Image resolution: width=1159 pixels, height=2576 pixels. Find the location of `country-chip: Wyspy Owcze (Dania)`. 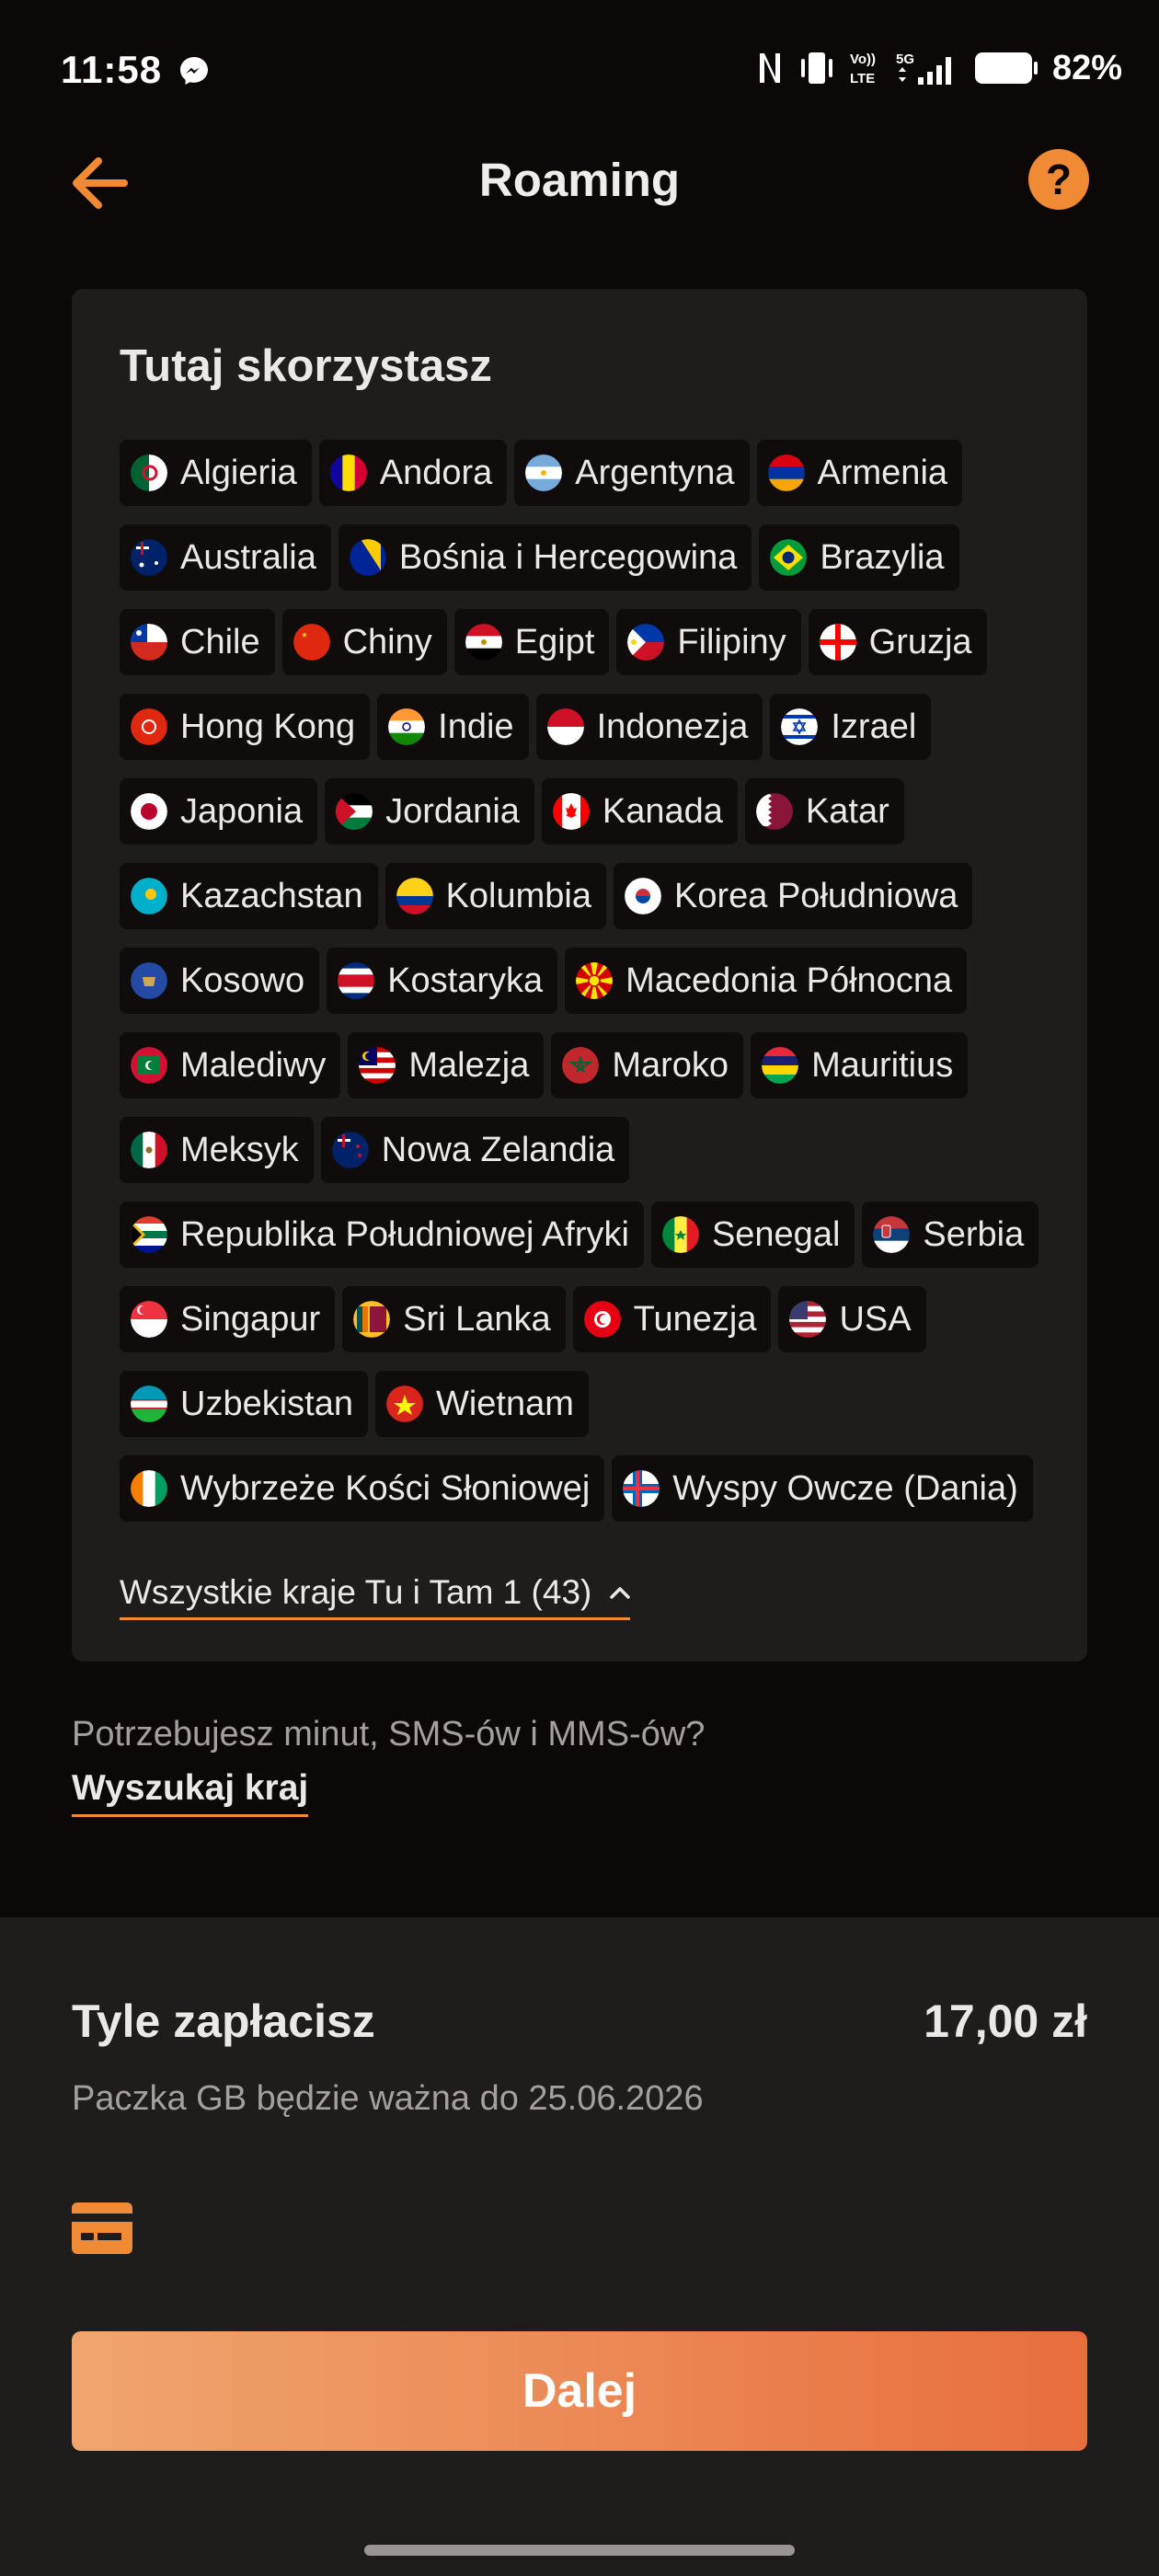

country-chip: Wyspy Owcze (Dania) is located at coordinates (822, 1488).